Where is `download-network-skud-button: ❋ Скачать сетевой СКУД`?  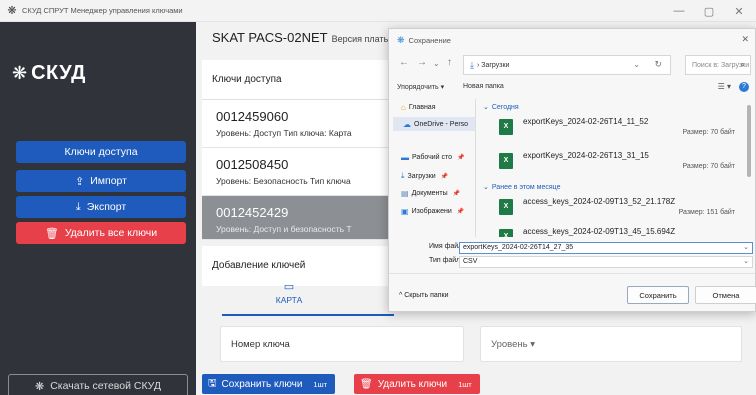
download-network-skud-button: ❋ Скачать сетевой СКУД is located at coordinates (98, 384).